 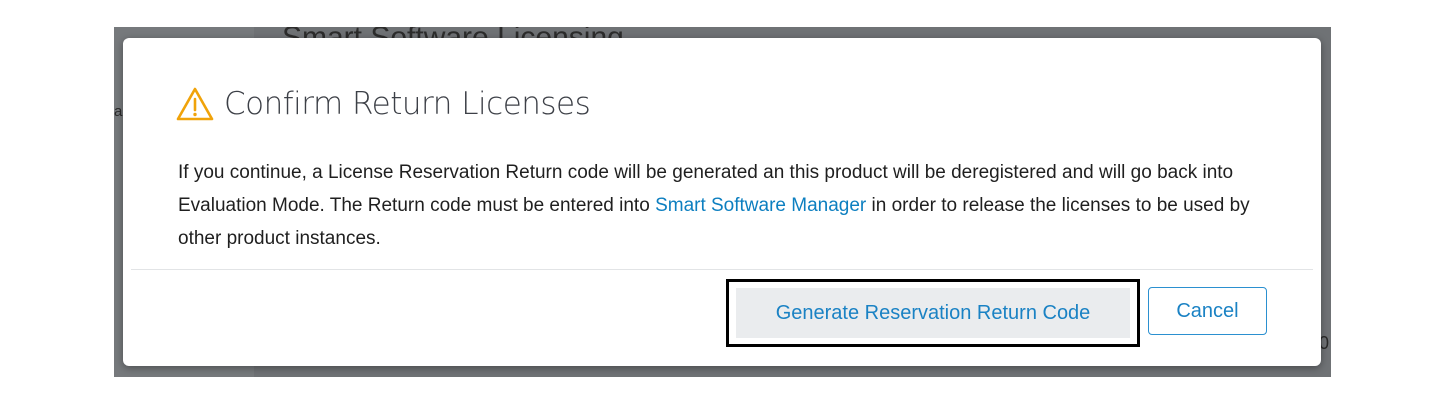 What do you see at coordinates (722, 269) in the screenshot?
I see `footer-divider` at bounding box center [722, 269].